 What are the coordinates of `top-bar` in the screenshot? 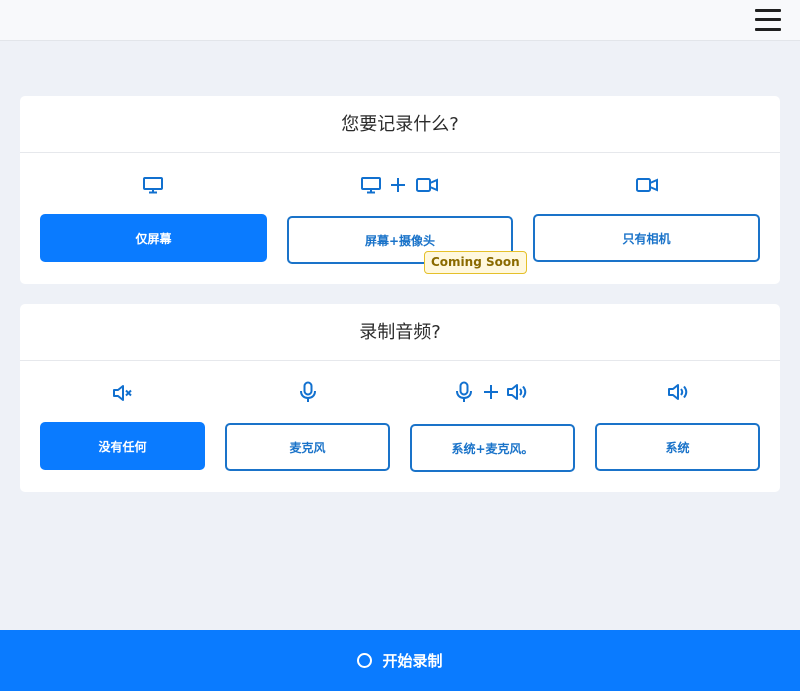 It's located at (400, 20).